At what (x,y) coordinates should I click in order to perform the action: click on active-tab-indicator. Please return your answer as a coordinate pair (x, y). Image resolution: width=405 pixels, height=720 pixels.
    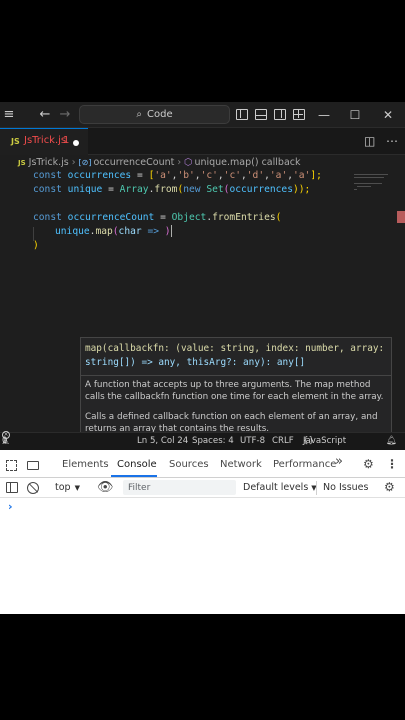
    Looking at the image, I should click on (134, 476).